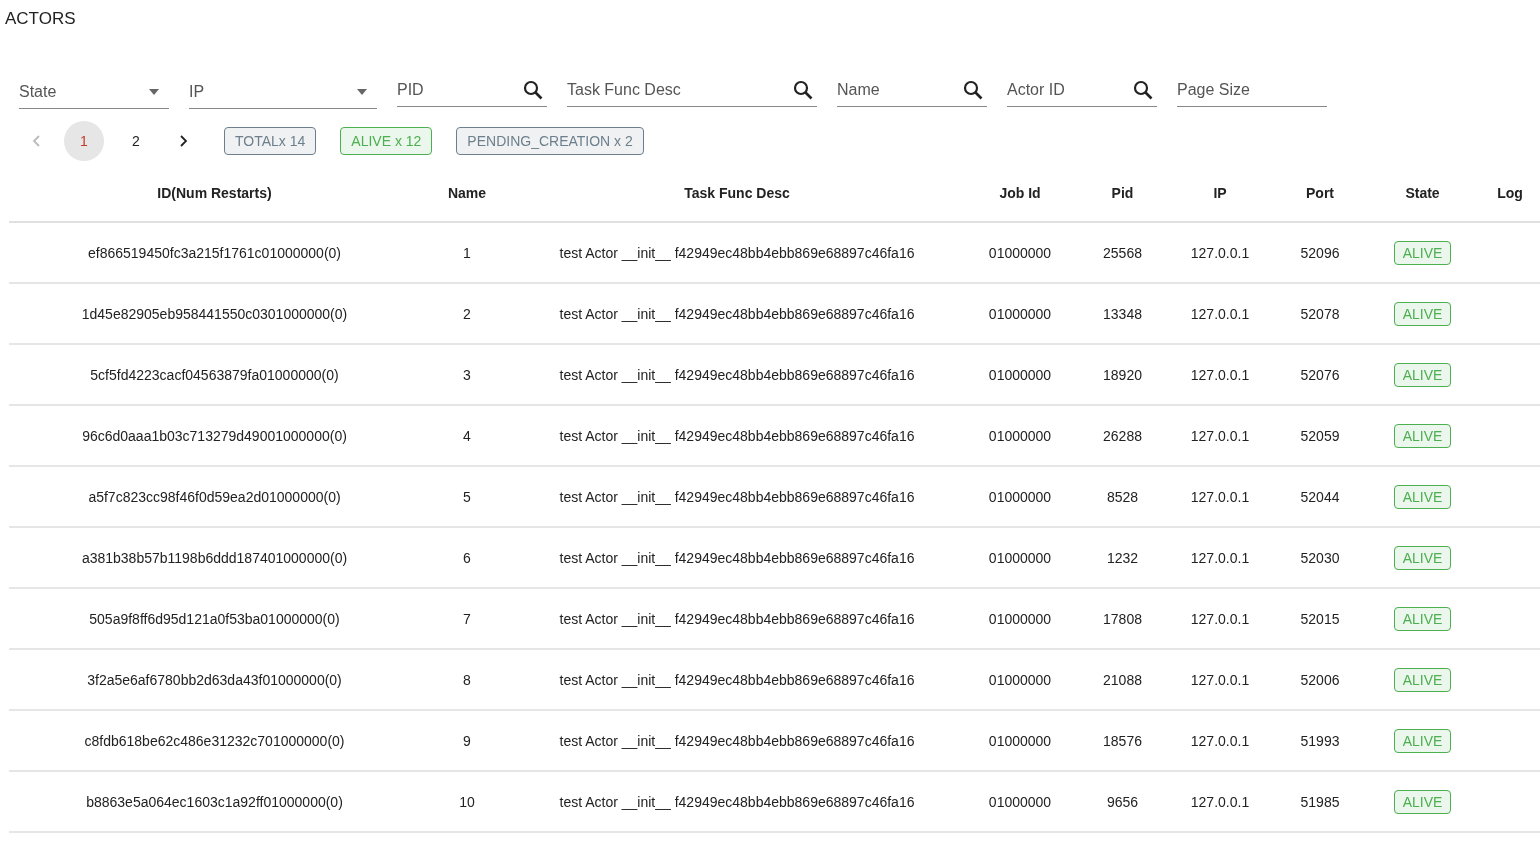 Image resolution: width=1540 pixels, height=842 pixels. What do you see at coordinates (214, 679) in the screenshot?
I see `actor-id-cell: 3f2a5e6af6780bb2d63da43f01000000(0)` at bounding box center [214, 679].